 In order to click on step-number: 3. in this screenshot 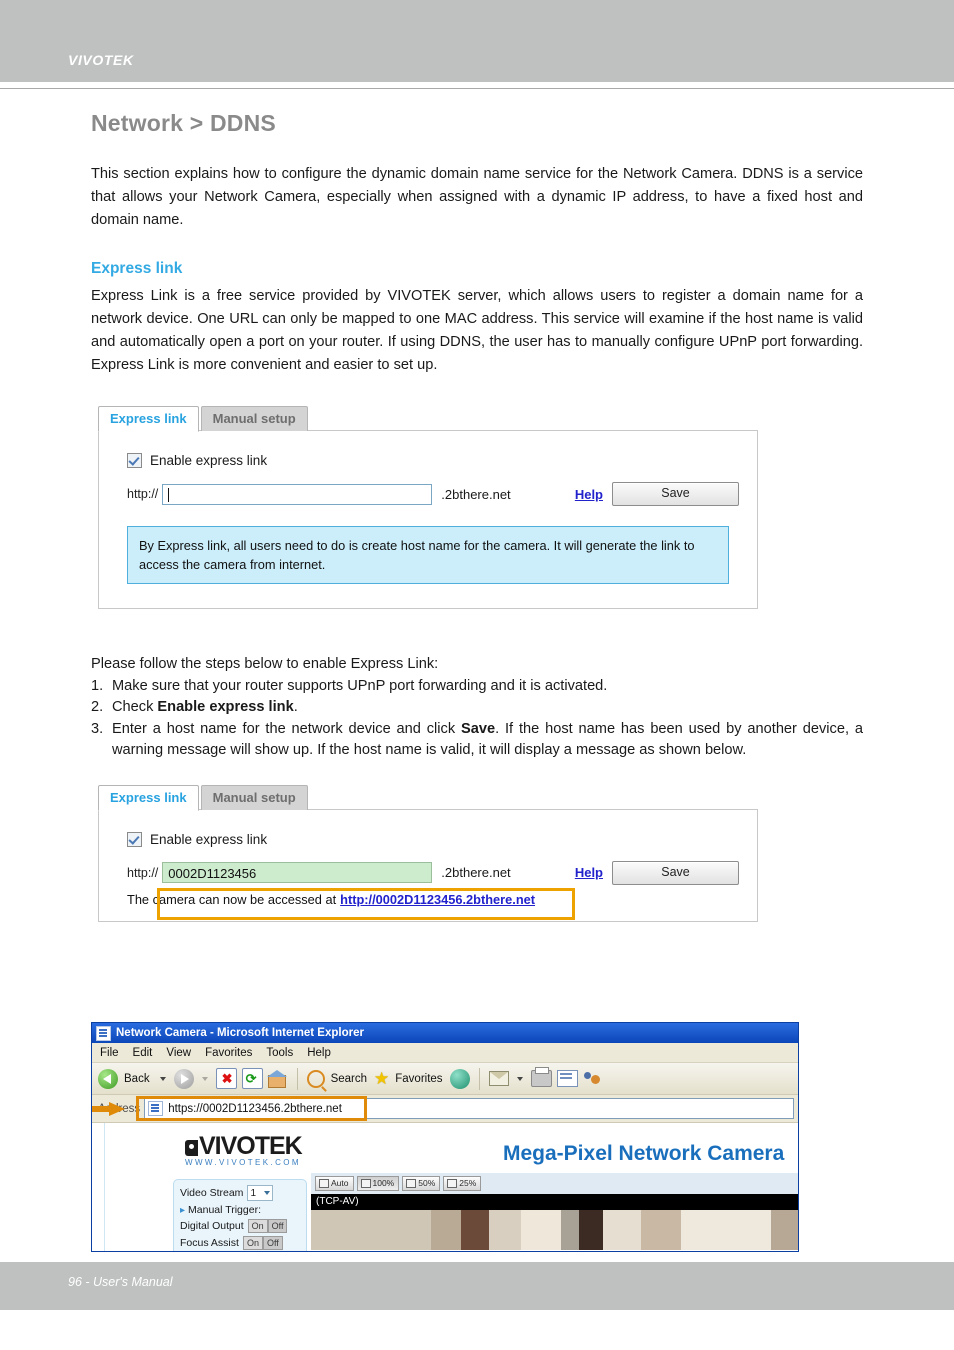, I will do `click(97, 728)`.